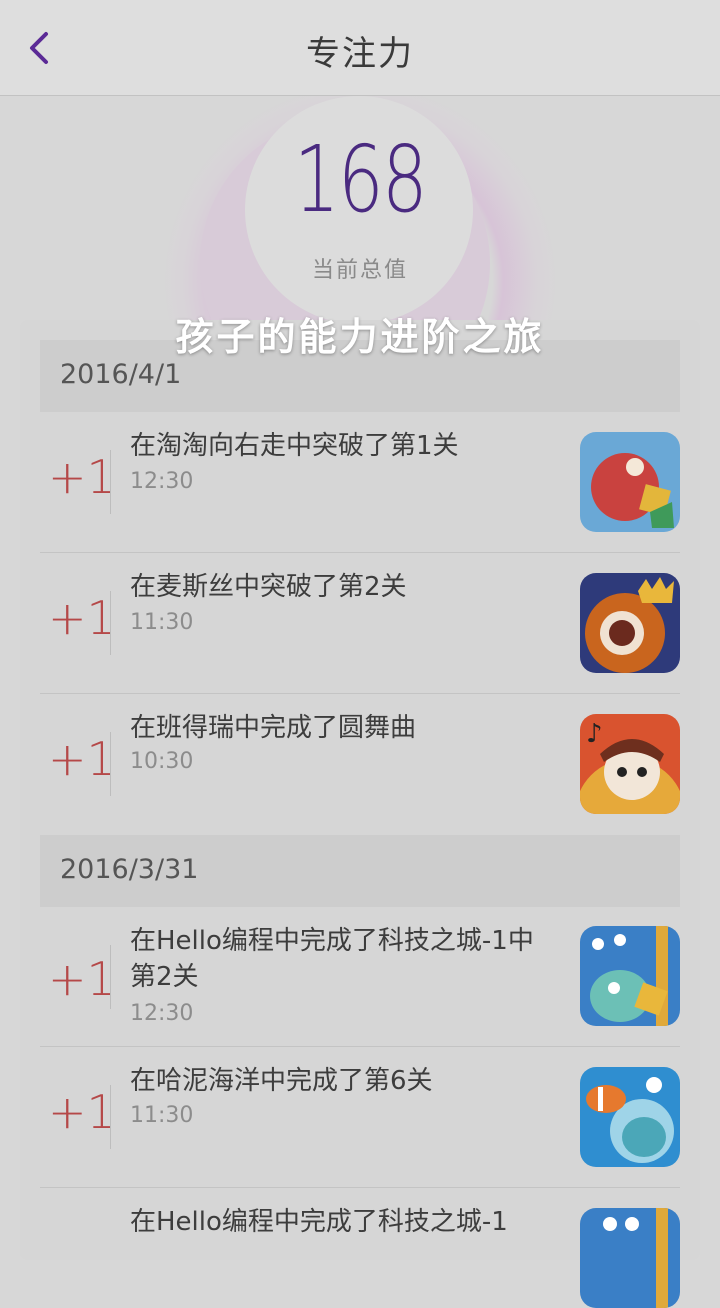  I want to click on item-title: 在淘淘向右走中突破了第1关, so click(294, 446).